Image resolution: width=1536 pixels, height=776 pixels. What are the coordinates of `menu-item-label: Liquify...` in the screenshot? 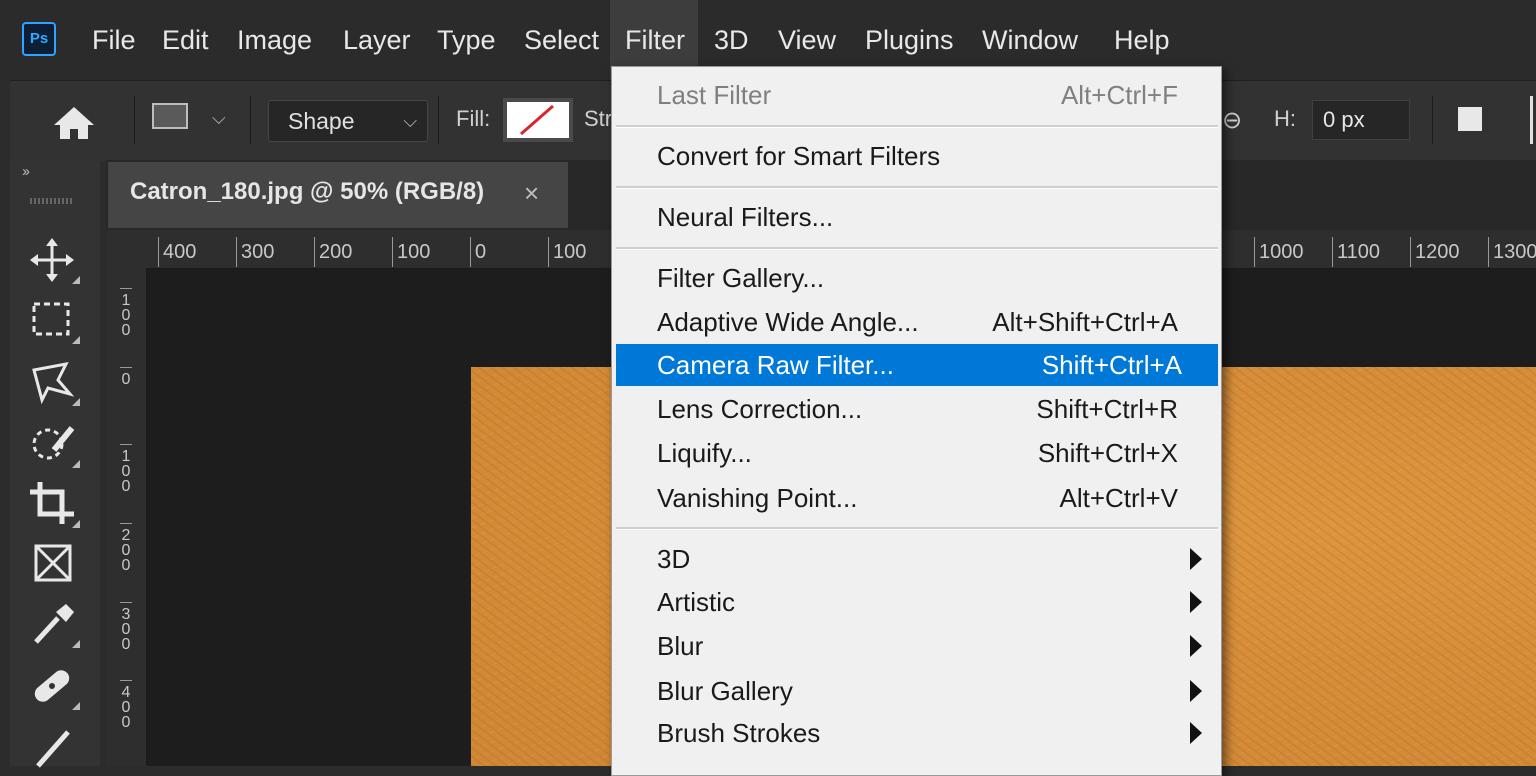 It's located at (704, 453).